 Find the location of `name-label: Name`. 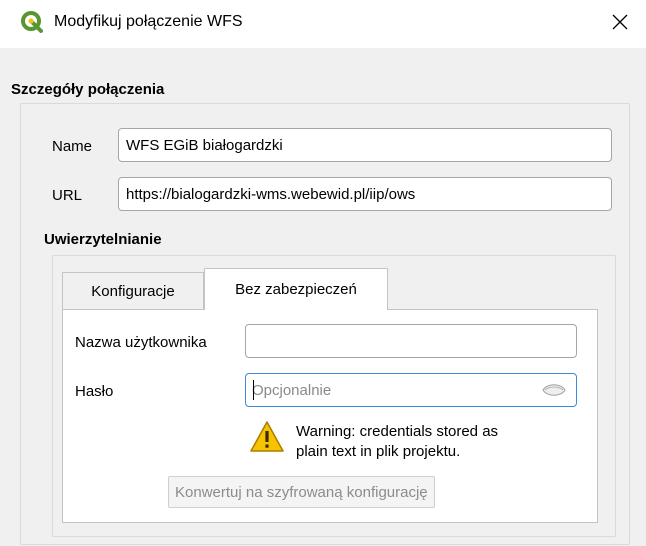

name-label: Name is located at coordinates (72, 146).